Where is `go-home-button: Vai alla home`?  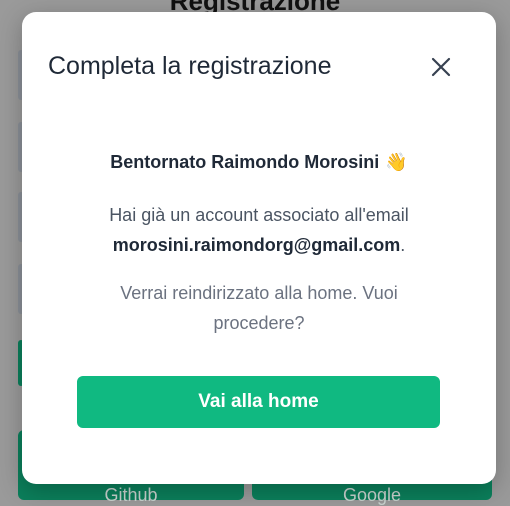 go-home-button: Vai alla home is located at coordinates (258, 402).